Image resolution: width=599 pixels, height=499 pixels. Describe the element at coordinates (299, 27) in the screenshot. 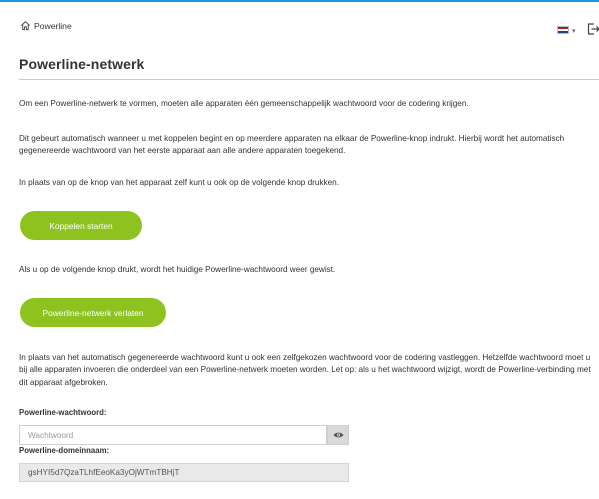

I see `header: Powerline ▾` at that location.